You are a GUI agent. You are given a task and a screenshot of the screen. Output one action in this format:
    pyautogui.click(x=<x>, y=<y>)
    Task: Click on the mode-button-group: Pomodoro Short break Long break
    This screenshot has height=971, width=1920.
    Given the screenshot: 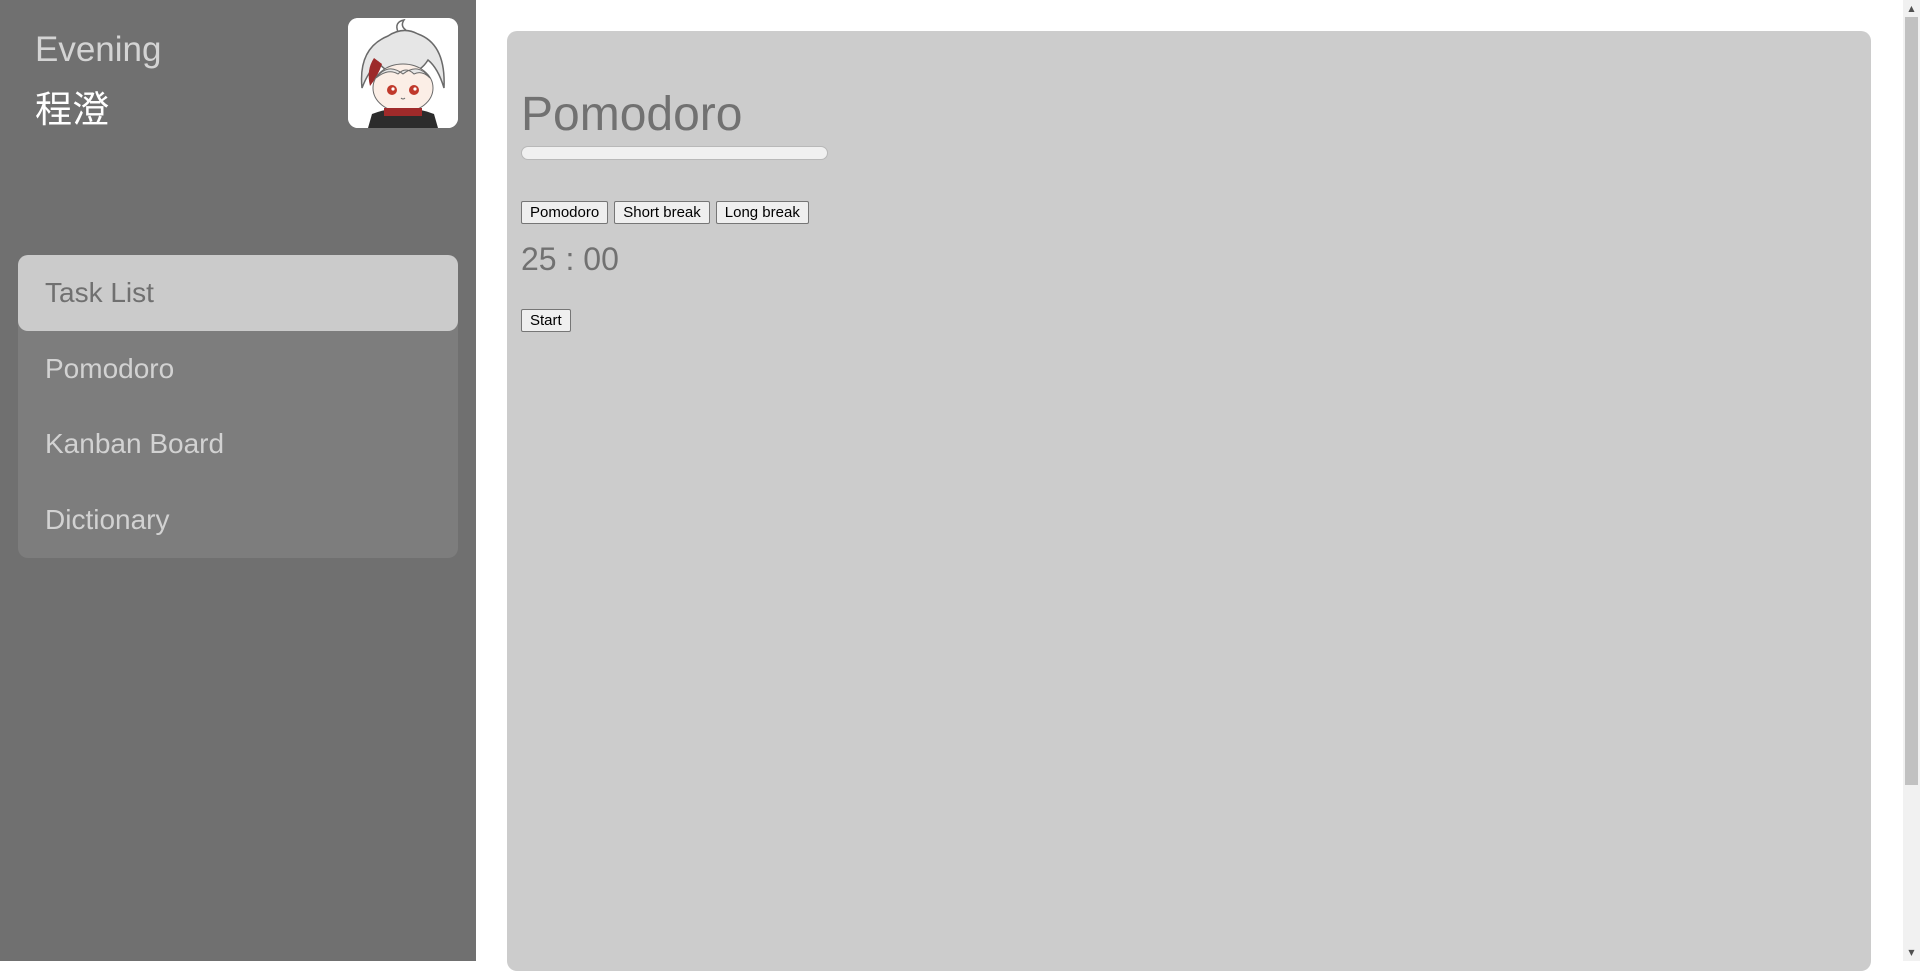 What is the action you would take?
    pyautogui.click(x=668, y=212)
    